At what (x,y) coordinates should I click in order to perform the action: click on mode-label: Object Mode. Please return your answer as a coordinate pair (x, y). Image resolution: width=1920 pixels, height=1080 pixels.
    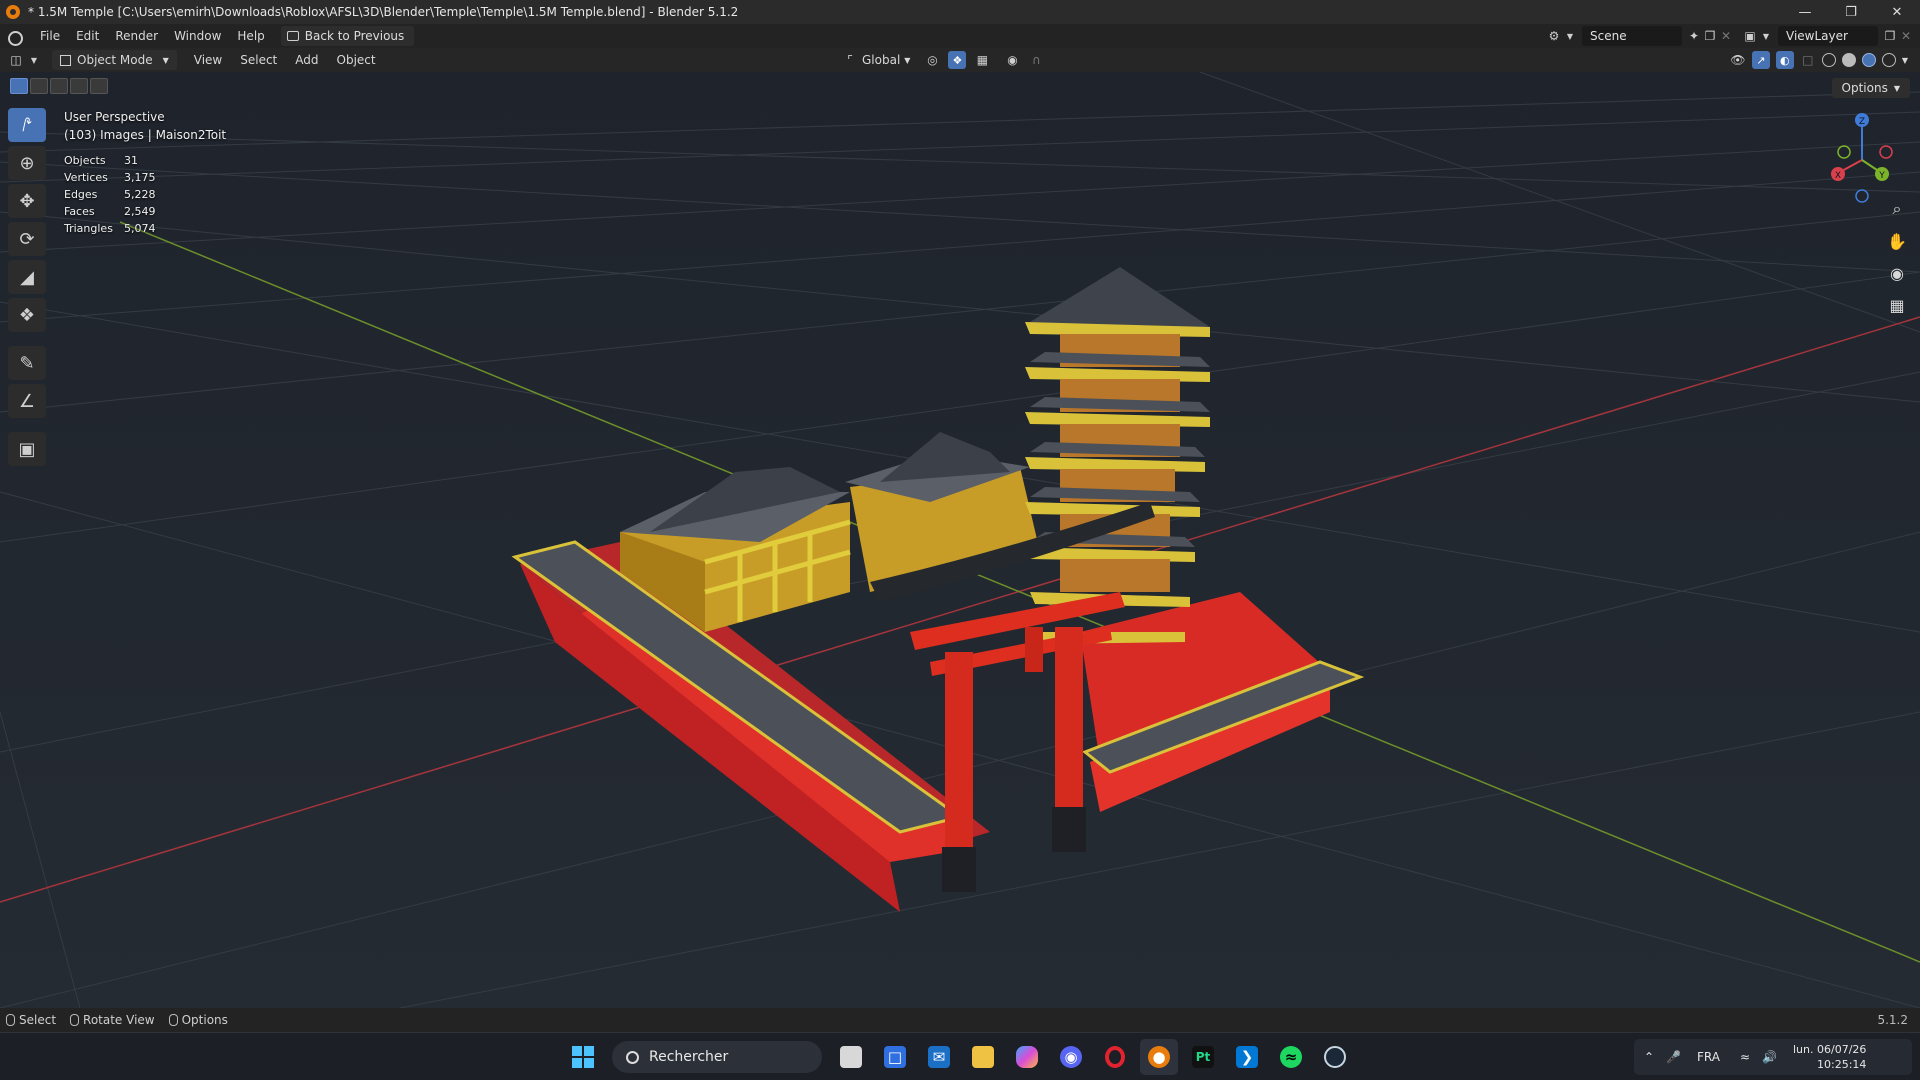
    Looking at the image, I should click on (115, 60).